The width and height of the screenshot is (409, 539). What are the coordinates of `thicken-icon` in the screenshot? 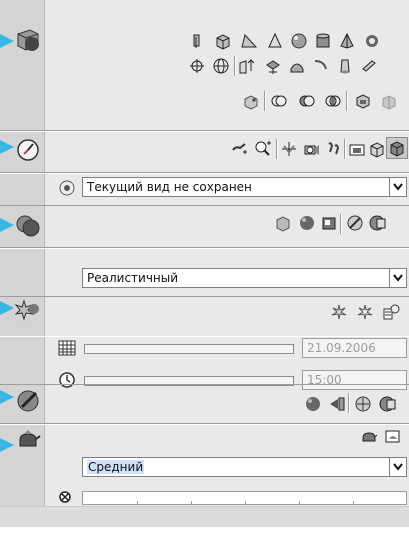 It's located at (369, 66).